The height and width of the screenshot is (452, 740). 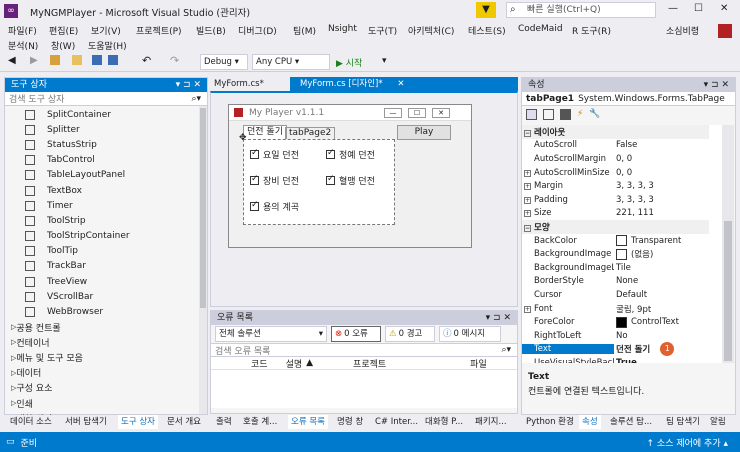 What do you see at coordinates (350, 154) in the screenshot?
I see `check-elite-dungeon: 정예 던전` at bounding box center [350, 154].